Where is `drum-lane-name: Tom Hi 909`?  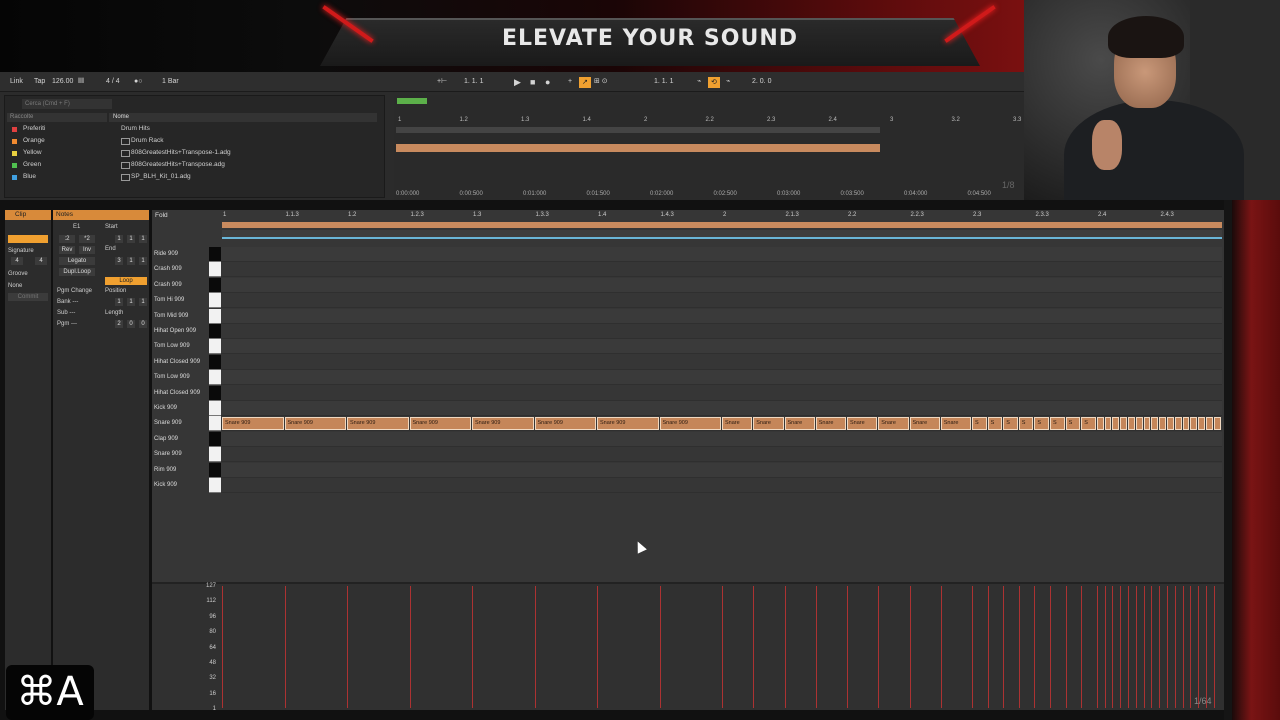
drum-lane-name: Tom Hi 909 is located at coordinates (182, 300).